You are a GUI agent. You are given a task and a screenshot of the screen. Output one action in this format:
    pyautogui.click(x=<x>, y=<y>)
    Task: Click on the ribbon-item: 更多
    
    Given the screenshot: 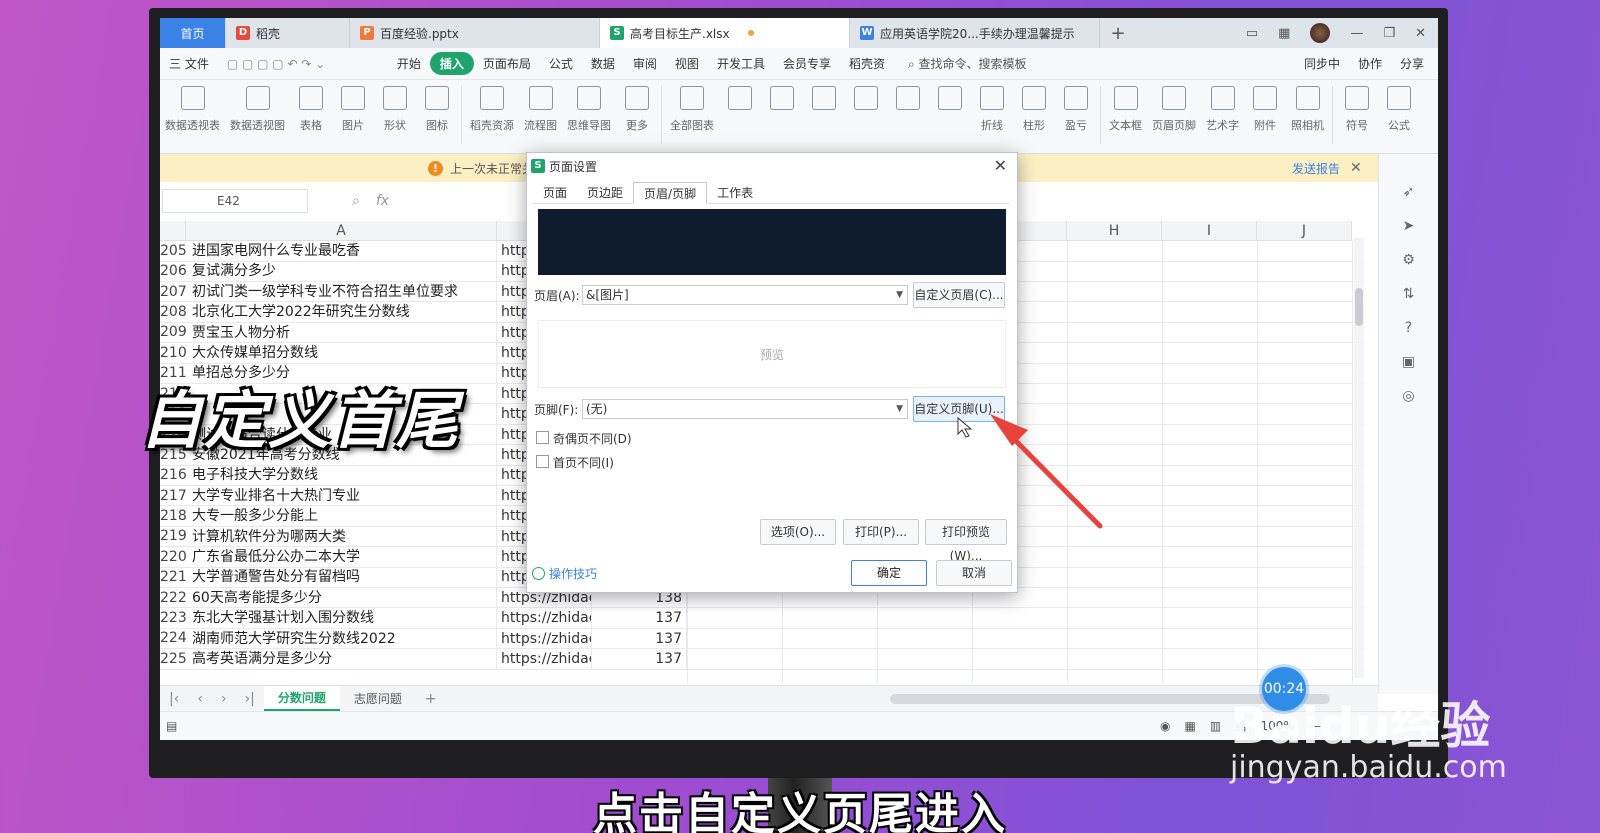 What is the action you would take?
    pyautogui.click(x=637, y=109)
    